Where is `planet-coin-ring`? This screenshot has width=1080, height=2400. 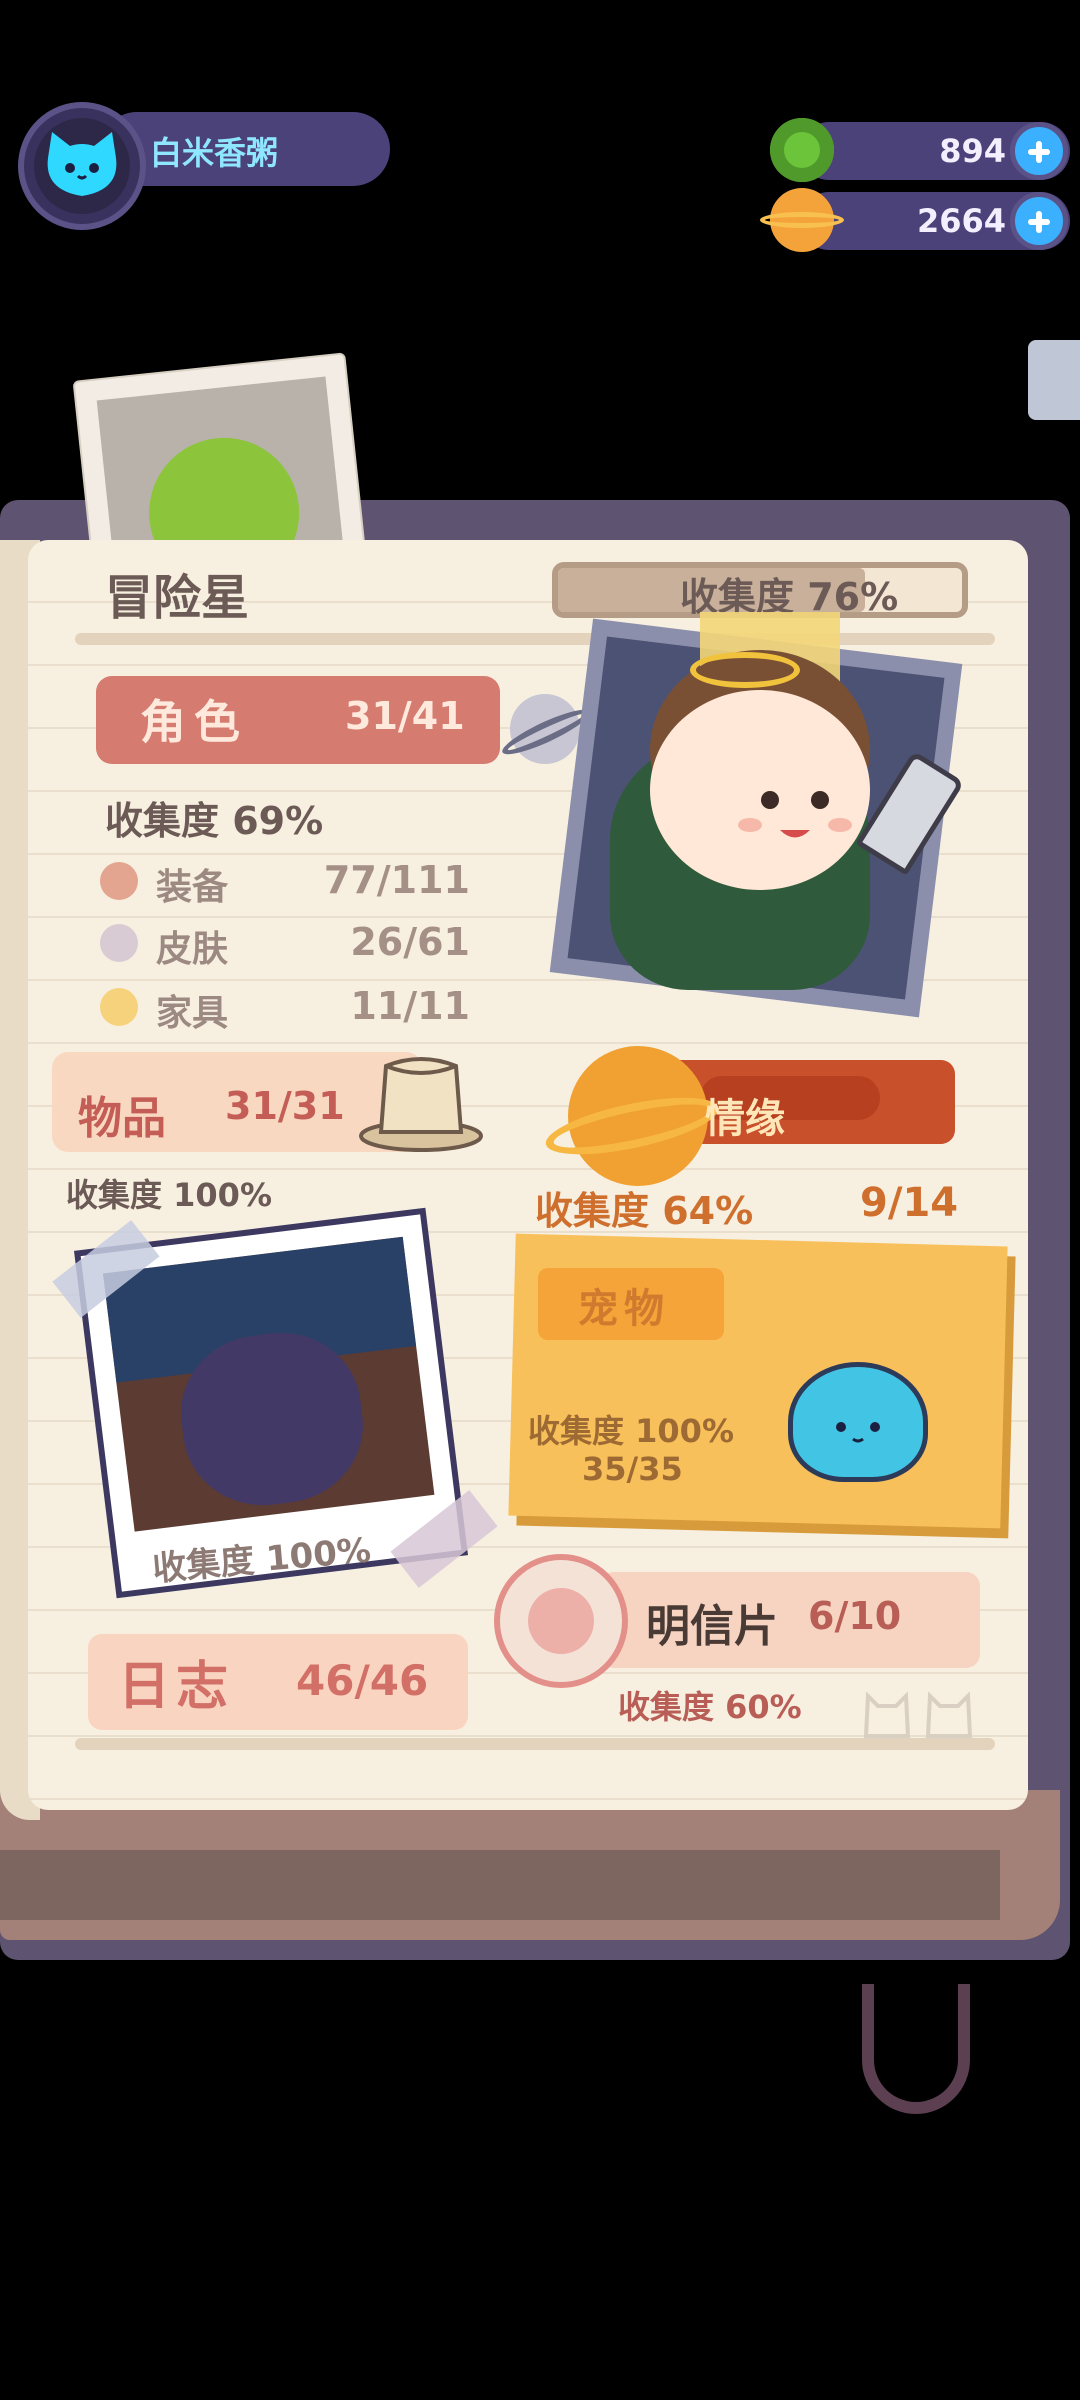 planet-coin-ring is located at coordinates (802, 220).